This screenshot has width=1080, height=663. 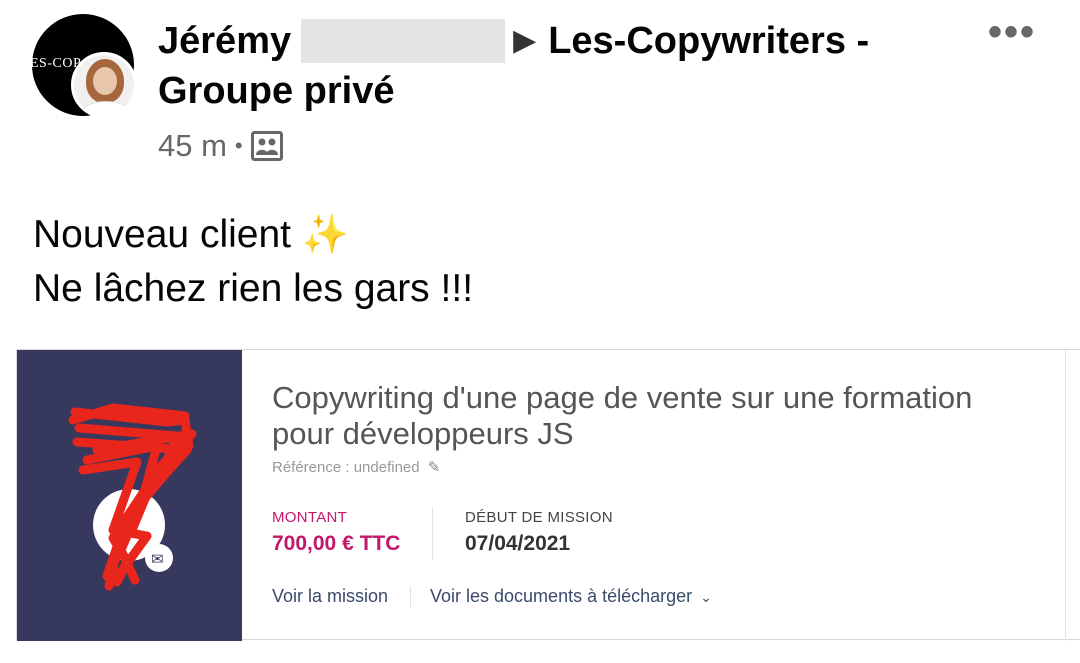 I want to click on user-avatar, so click(x=104, y=85).